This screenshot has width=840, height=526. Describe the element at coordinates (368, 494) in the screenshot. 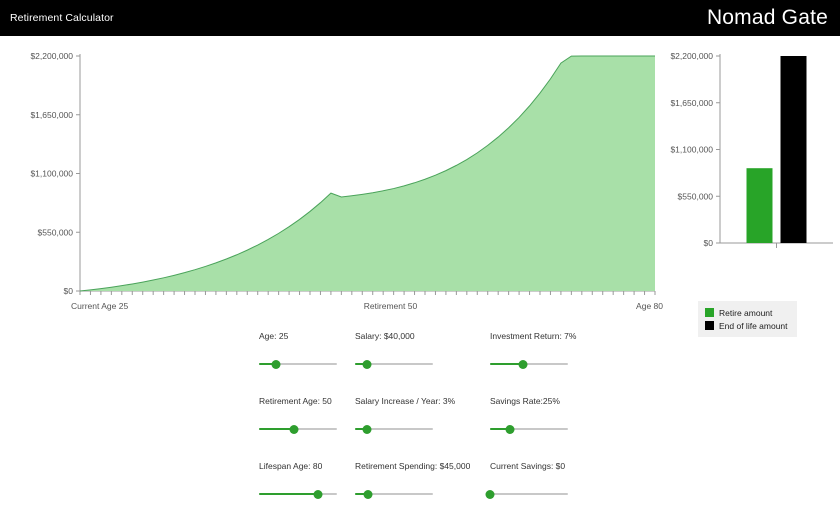

I see `slider-thumb-retirement-spending` at that location.